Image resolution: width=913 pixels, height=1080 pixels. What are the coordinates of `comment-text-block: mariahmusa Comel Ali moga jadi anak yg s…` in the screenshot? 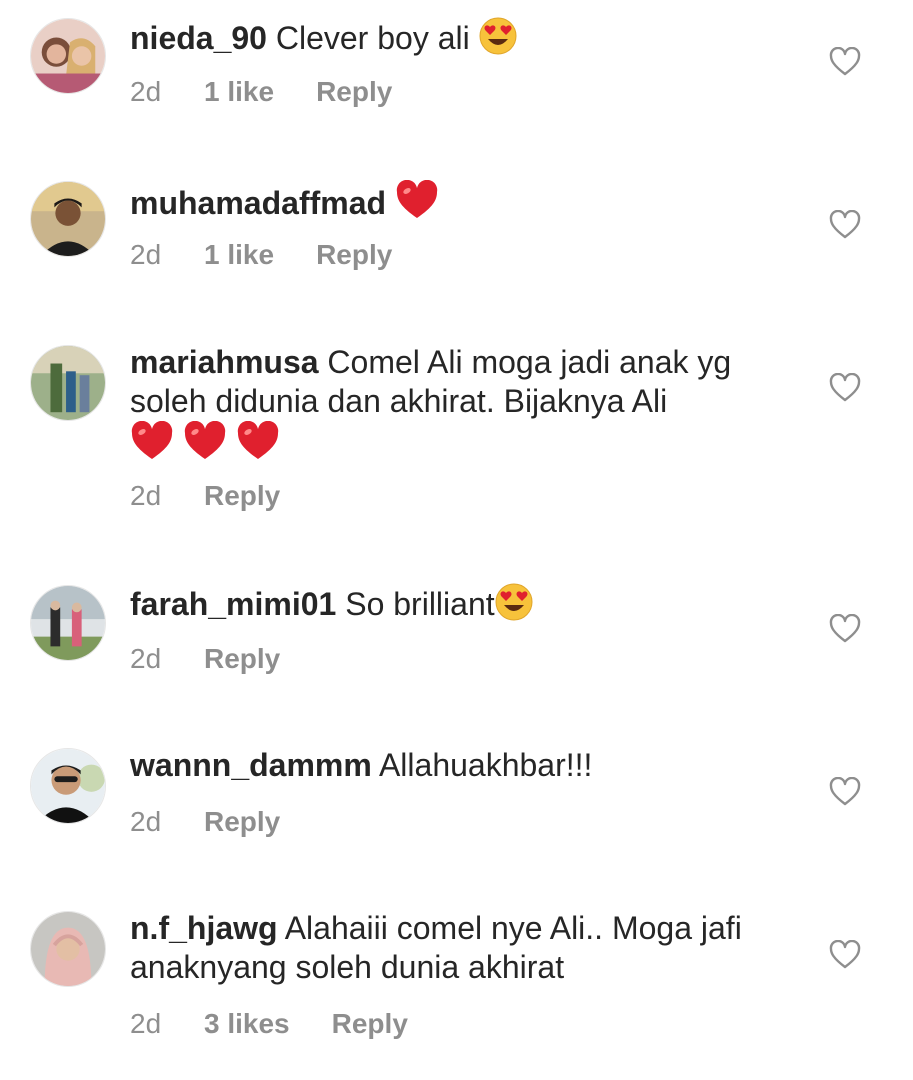 It's located at (460, 406).